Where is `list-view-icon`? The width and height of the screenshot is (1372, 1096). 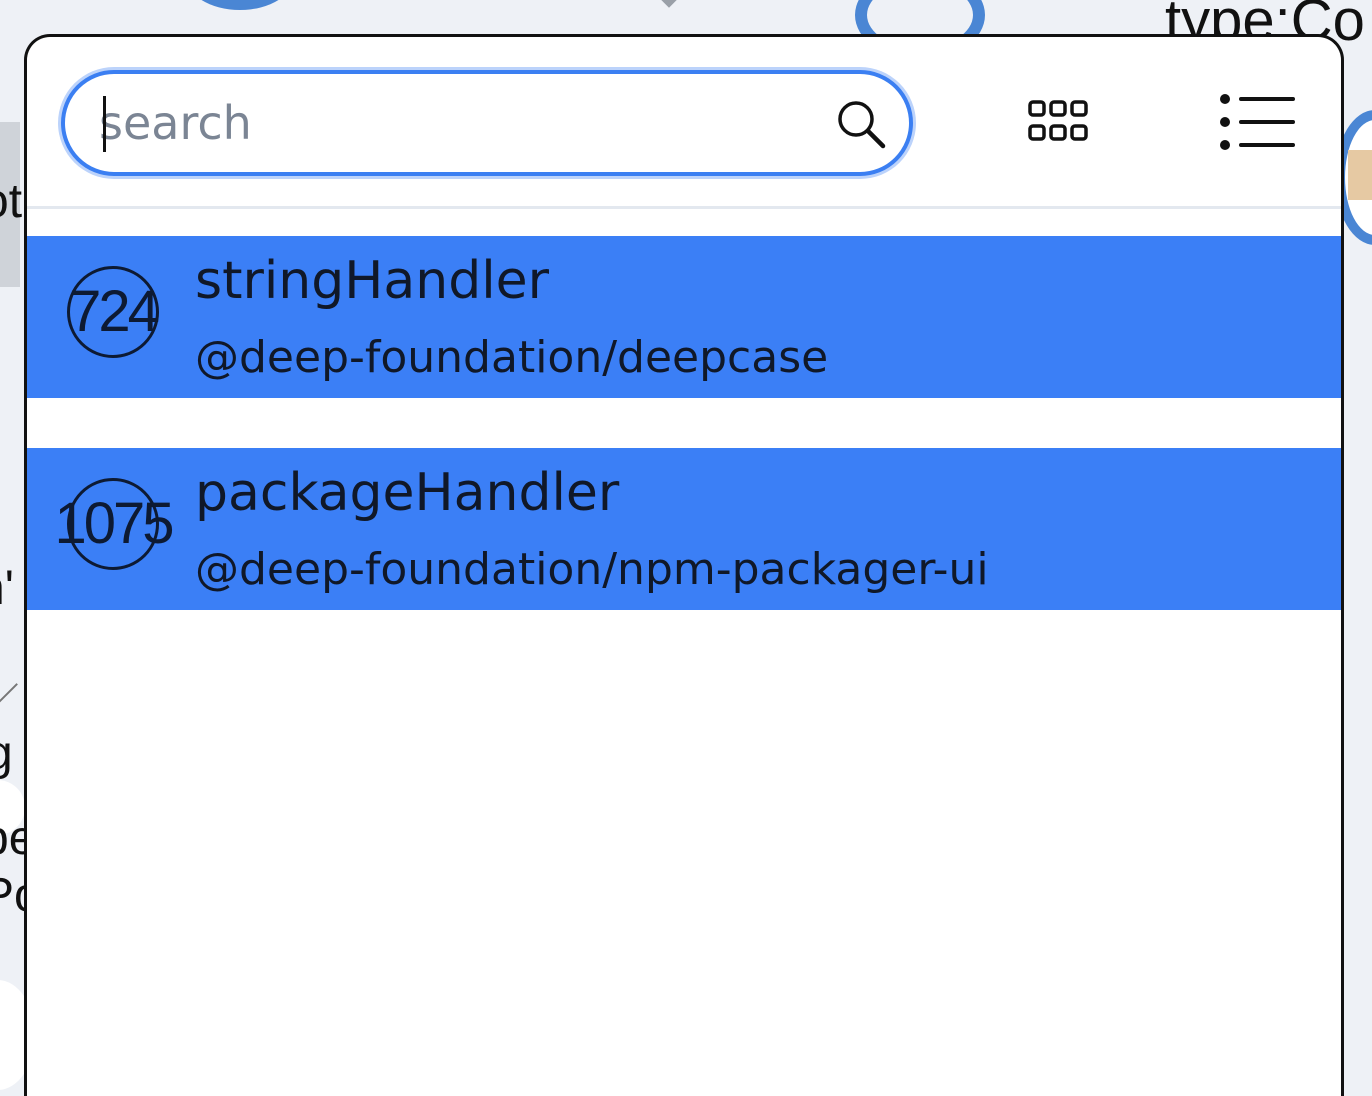 list-view-icon is located at coordinates (1257, 122).